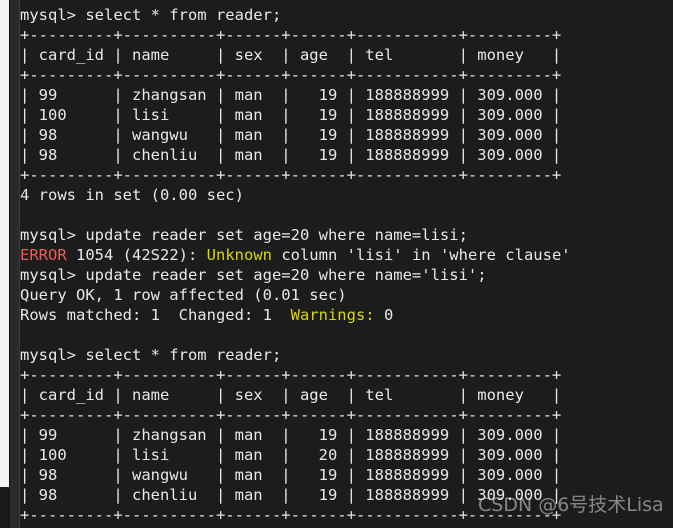 Image resolution: width=673 pixels, height=528 pixels. Describe the element at coordinates (43, 255) in the screenshot. I see `terminal-text-segment: ERROR` at that location.